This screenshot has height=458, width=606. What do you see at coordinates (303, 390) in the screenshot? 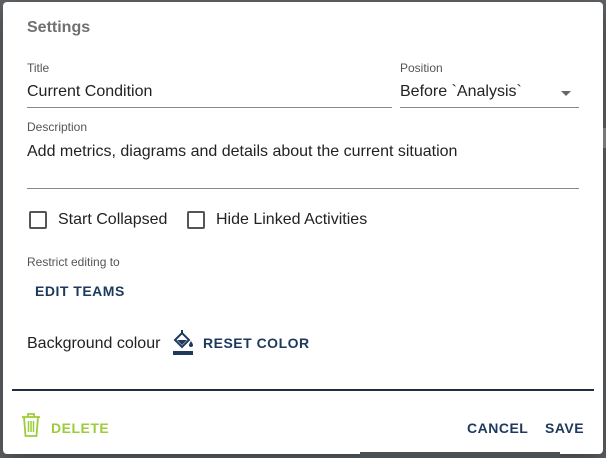
I see `footer-divider` at bounding box center [303, 390].